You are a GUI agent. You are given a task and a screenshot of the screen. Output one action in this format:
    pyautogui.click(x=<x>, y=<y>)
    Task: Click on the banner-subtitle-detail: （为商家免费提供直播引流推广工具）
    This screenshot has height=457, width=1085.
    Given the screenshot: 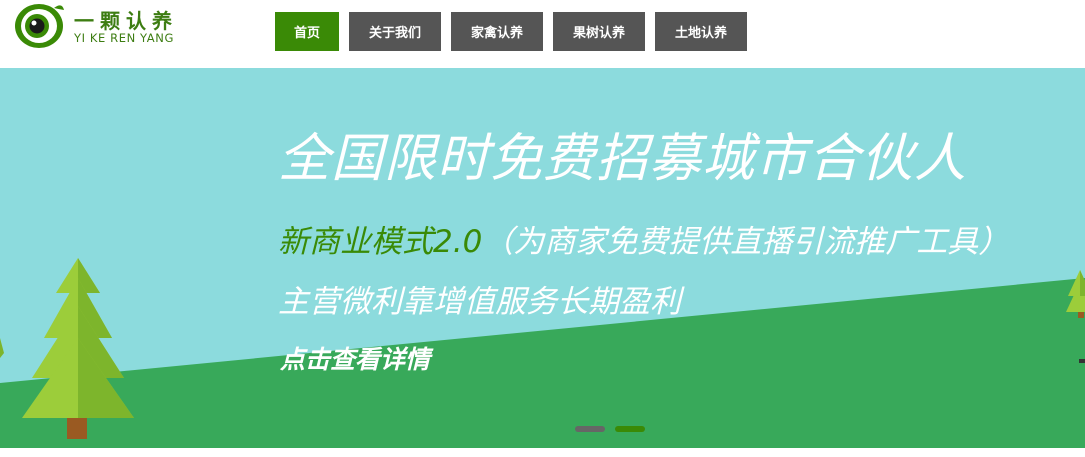 What is the action you would take?
    pyautogui.click(x=746, y=242)
    